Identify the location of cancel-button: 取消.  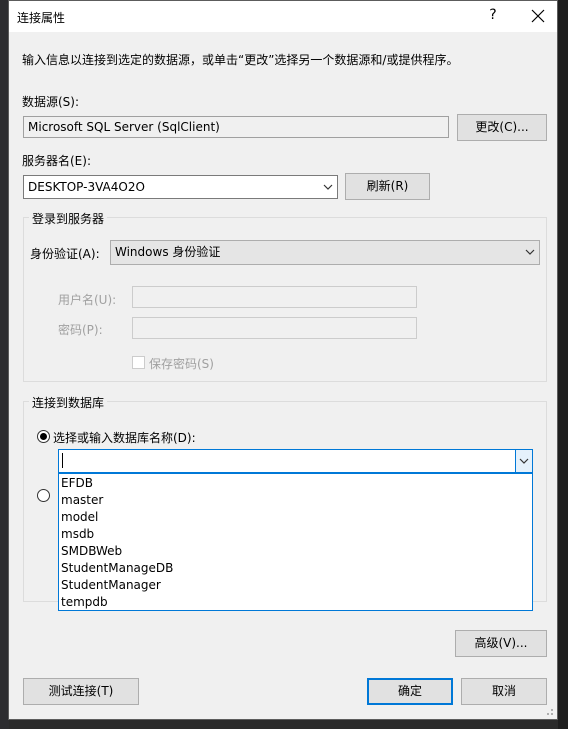
(504, 691).